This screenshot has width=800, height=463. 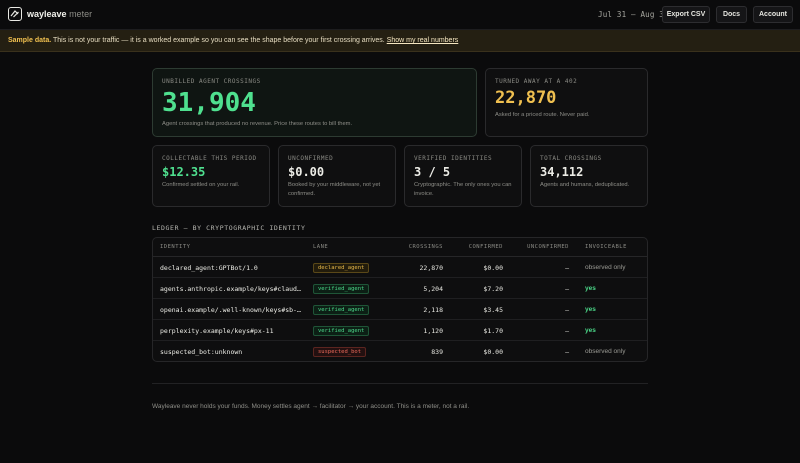 I want to click on unbilled-crossings-value: 31,904, so click(x=209, y=103).